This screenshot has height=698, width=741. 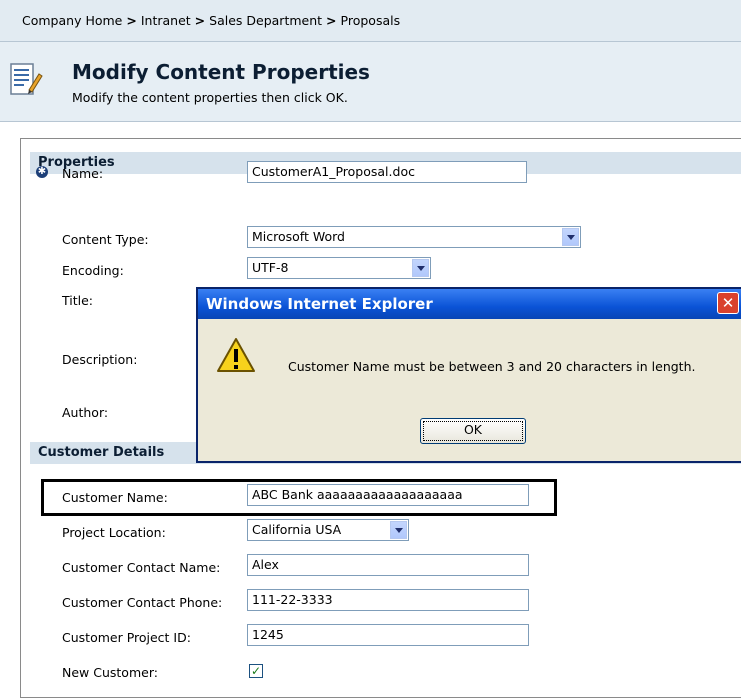 I want to click on project-id-label: Customer Project ID:, so click(x=126, y=637).